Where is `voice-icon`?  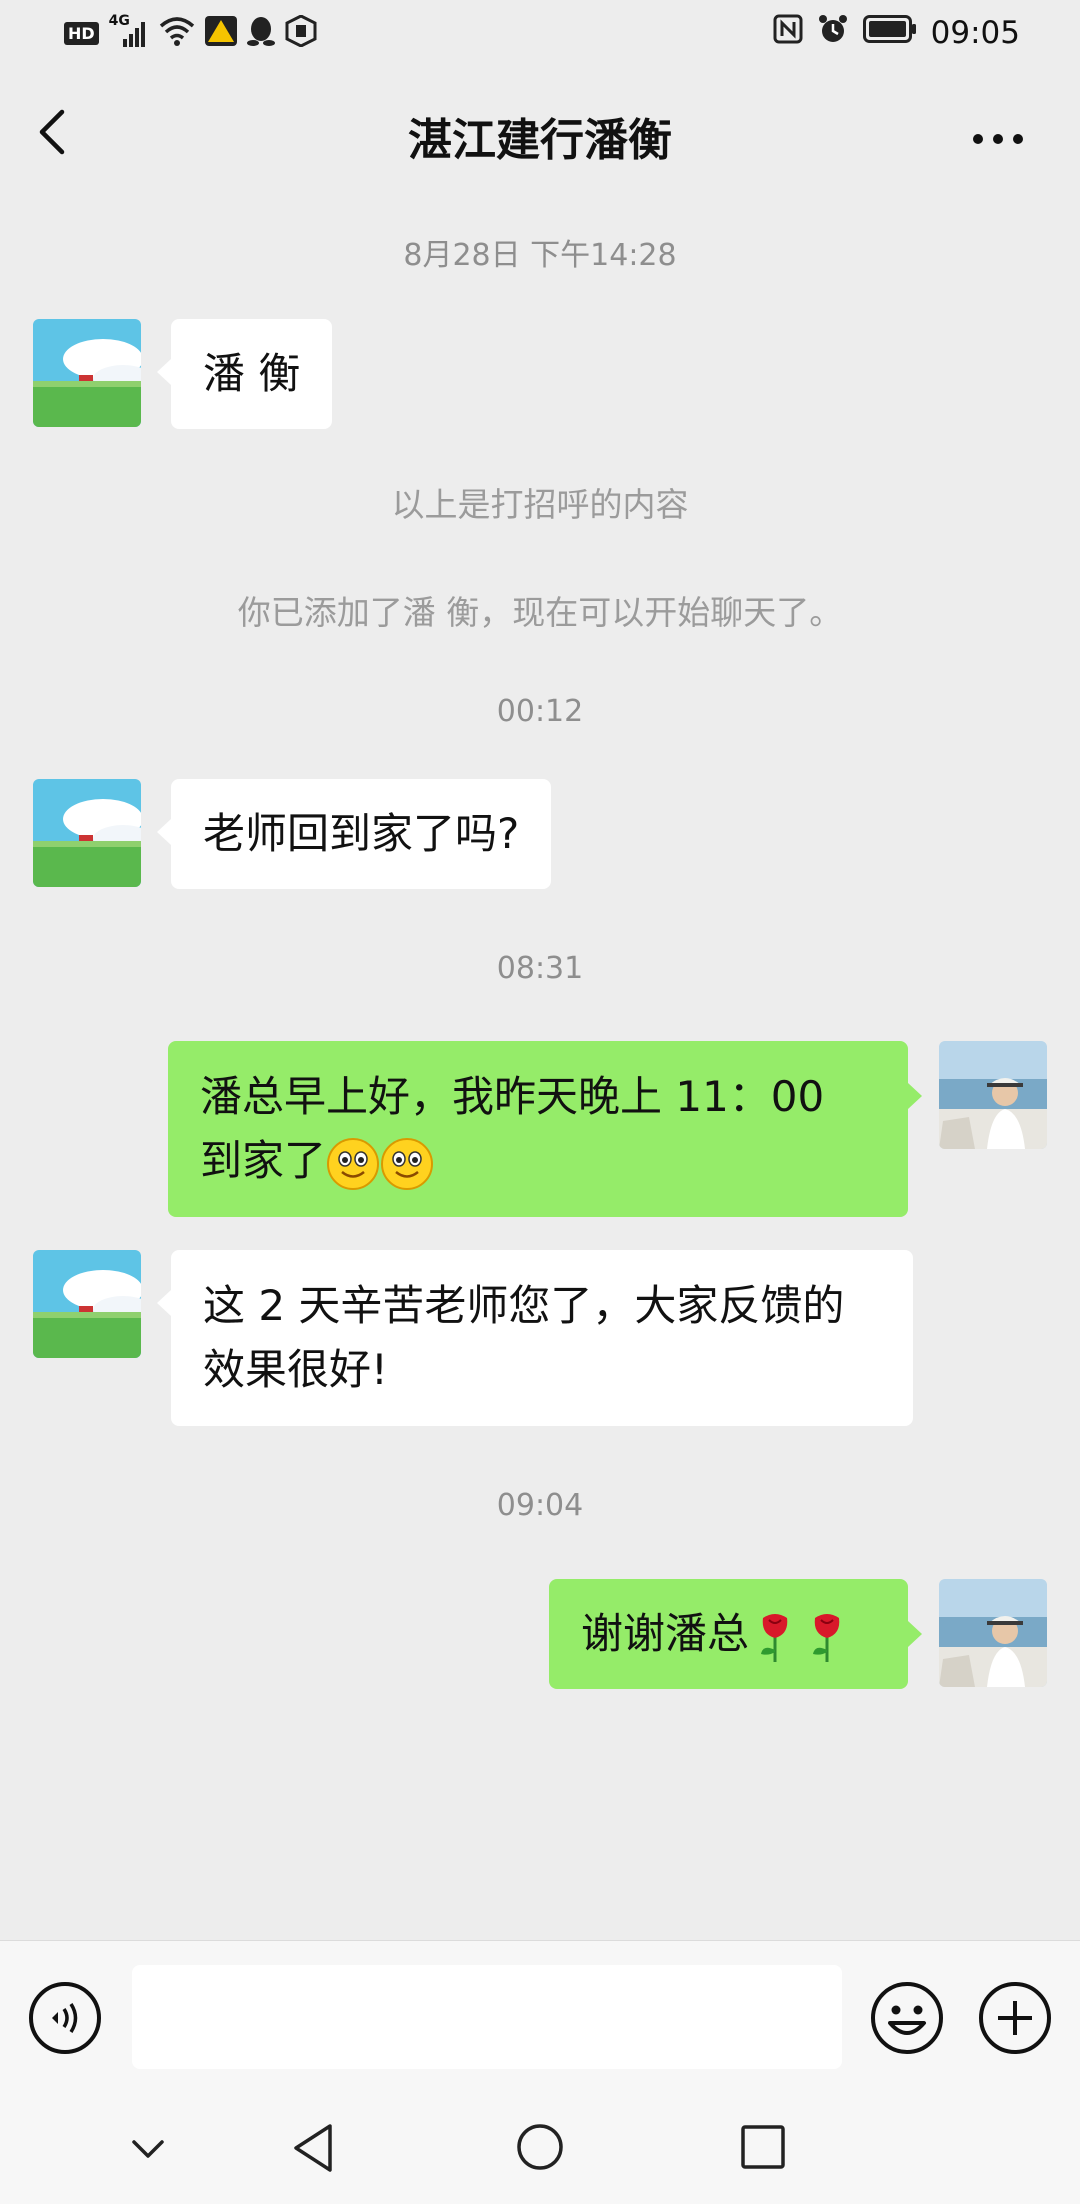
voice-icon is located at coordinates (65, 2018).